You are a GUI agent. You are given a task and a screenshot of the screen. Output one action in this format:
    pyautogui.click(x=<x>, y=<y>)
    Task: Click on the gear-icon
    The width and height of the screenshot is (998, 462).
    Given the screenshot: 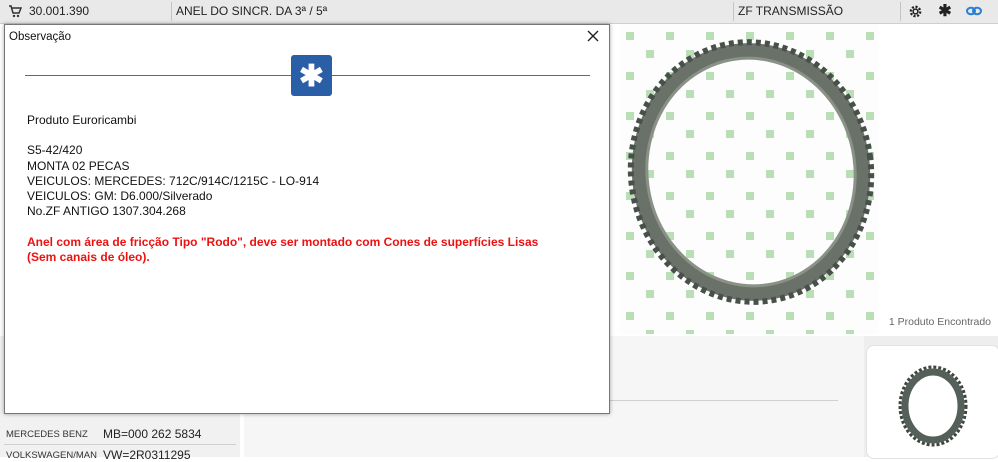 What is the action you would take?
    pyautogui.click(x=915, y=12)
    